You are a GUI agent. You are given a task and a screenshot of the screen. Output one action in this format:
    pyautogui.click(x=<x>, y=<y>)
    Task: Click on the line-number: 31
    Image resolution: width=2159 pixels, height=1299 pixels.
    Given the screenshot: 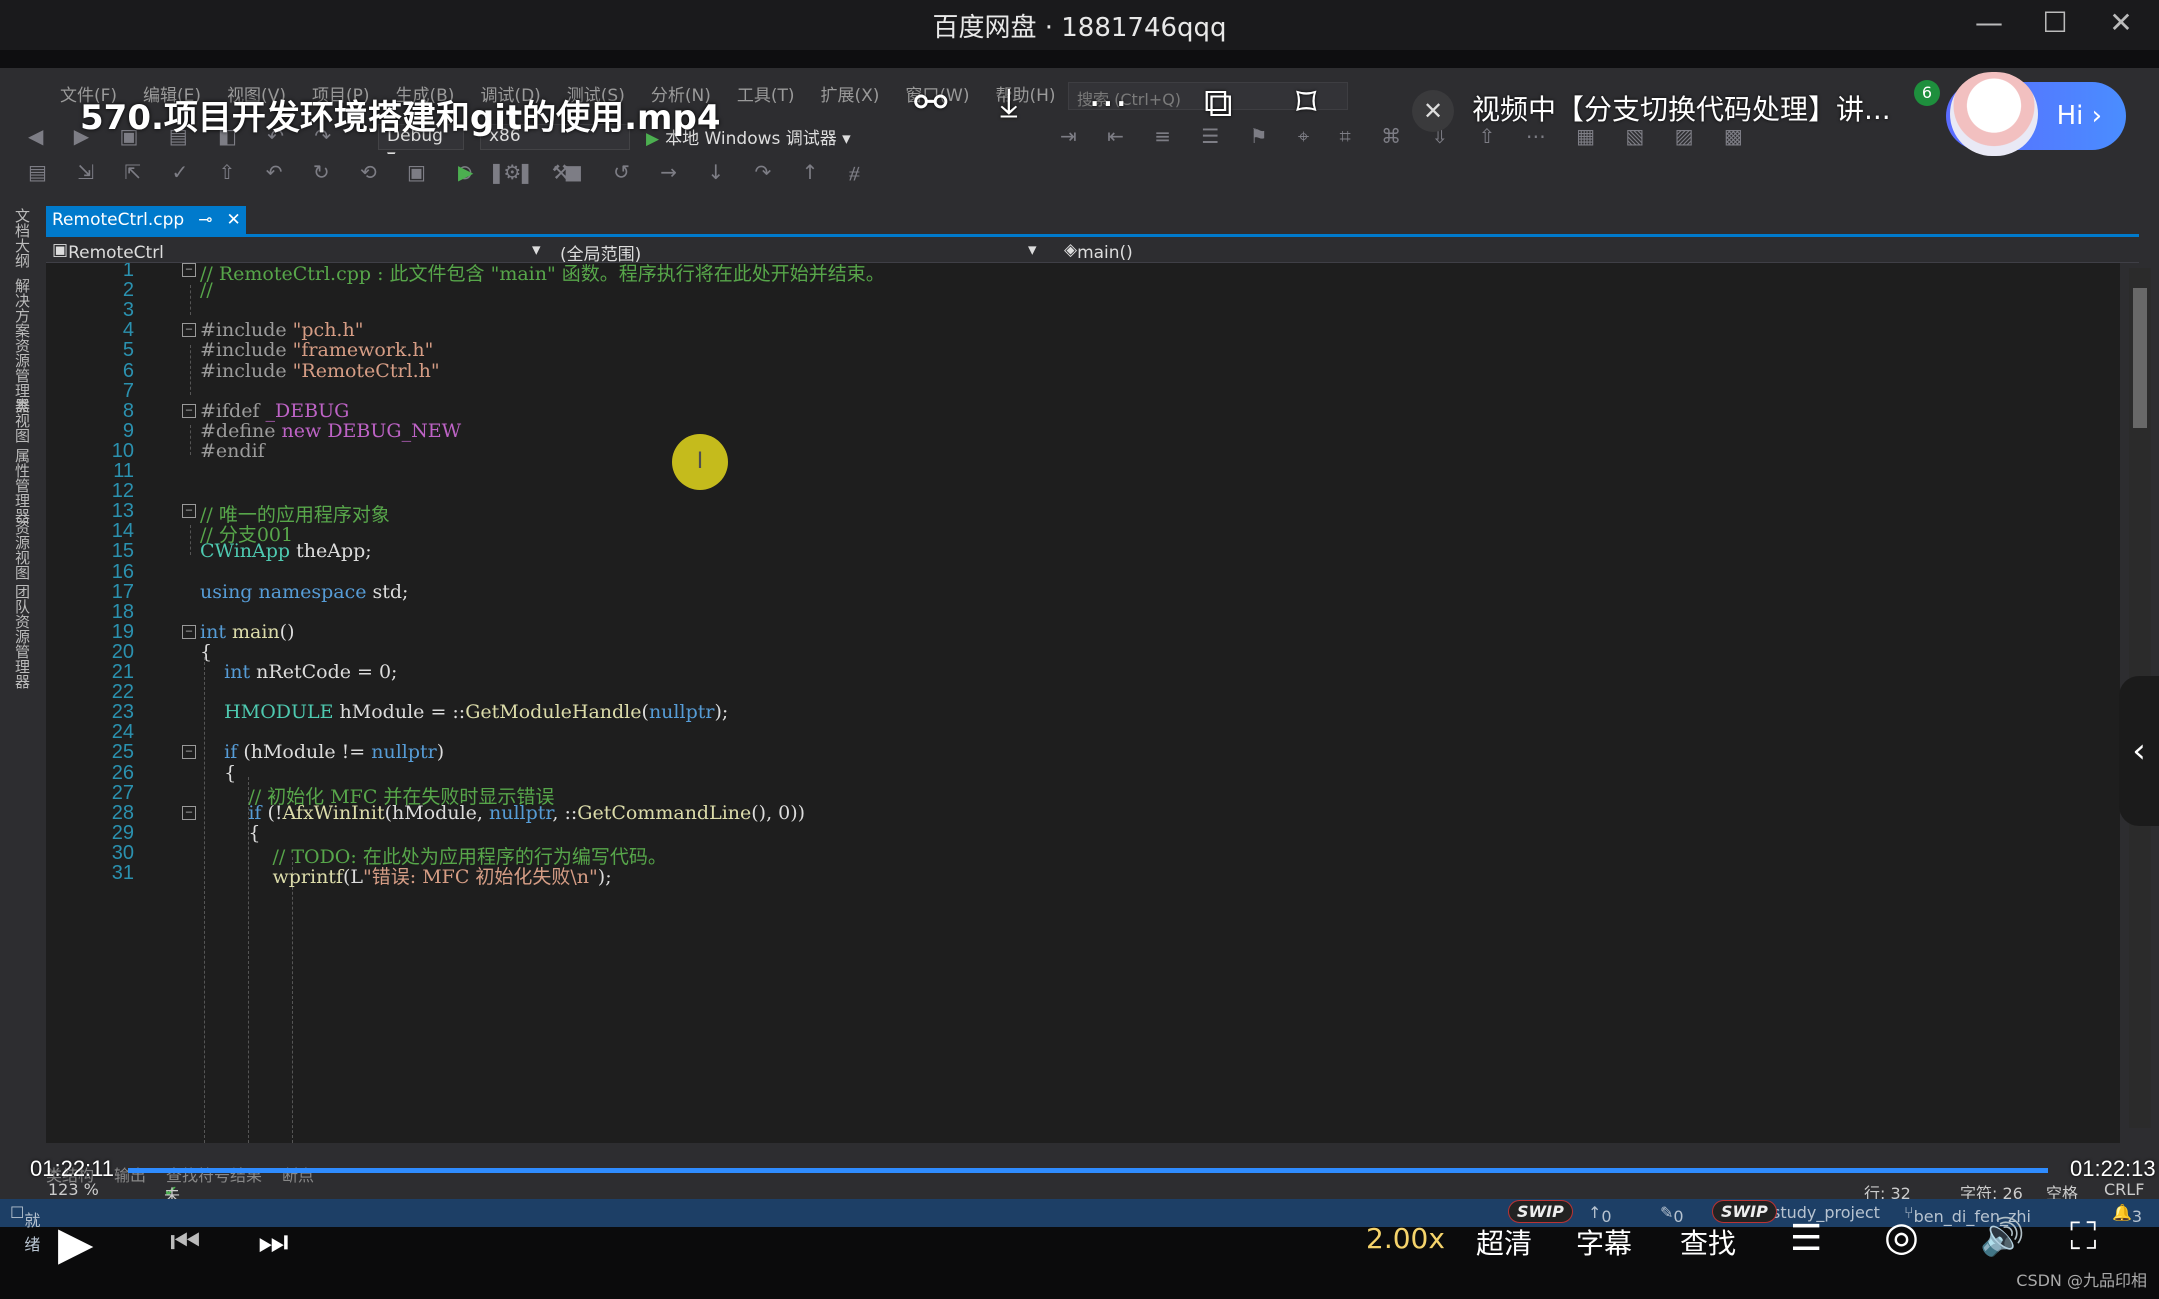 What is the action you would take?
    pyautogui.click(x=122, y=873)
    